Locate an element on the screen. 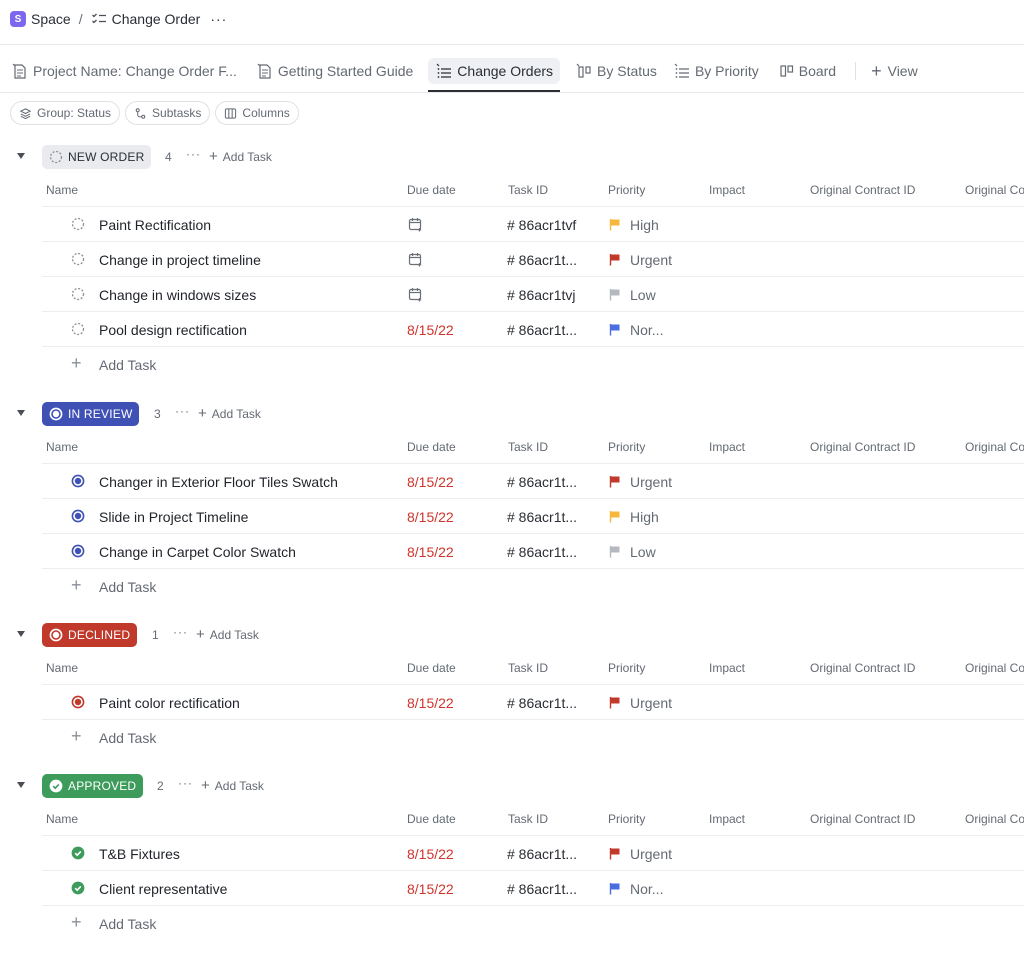  breadcrumb-list: Change Order is located at coordinates (156, 19).